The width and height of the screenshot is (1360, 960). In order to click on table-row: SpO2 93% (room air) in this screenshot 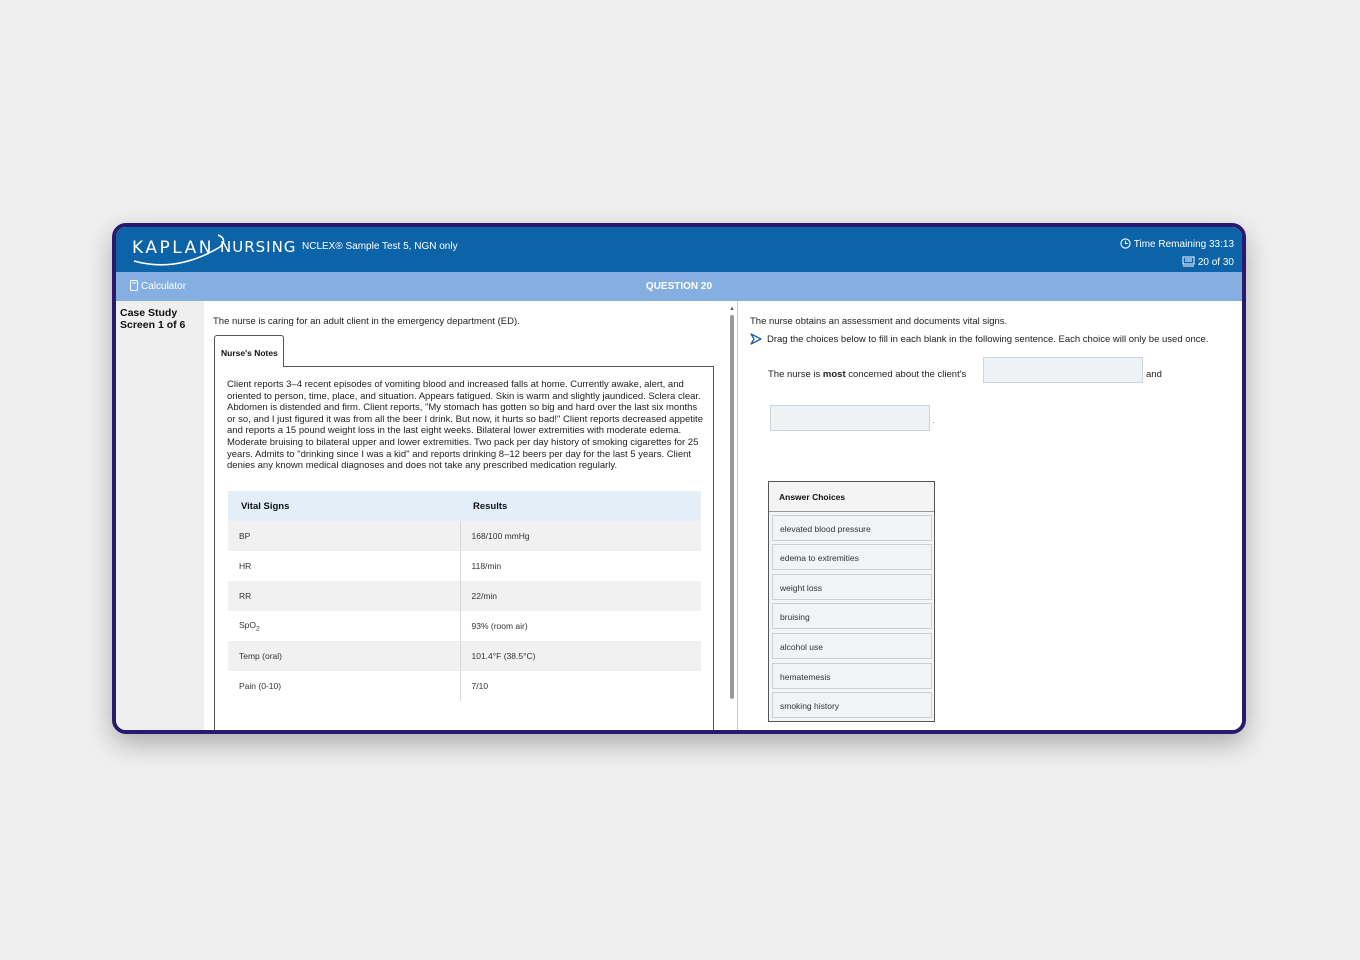, I will do `click(464, 626)`.